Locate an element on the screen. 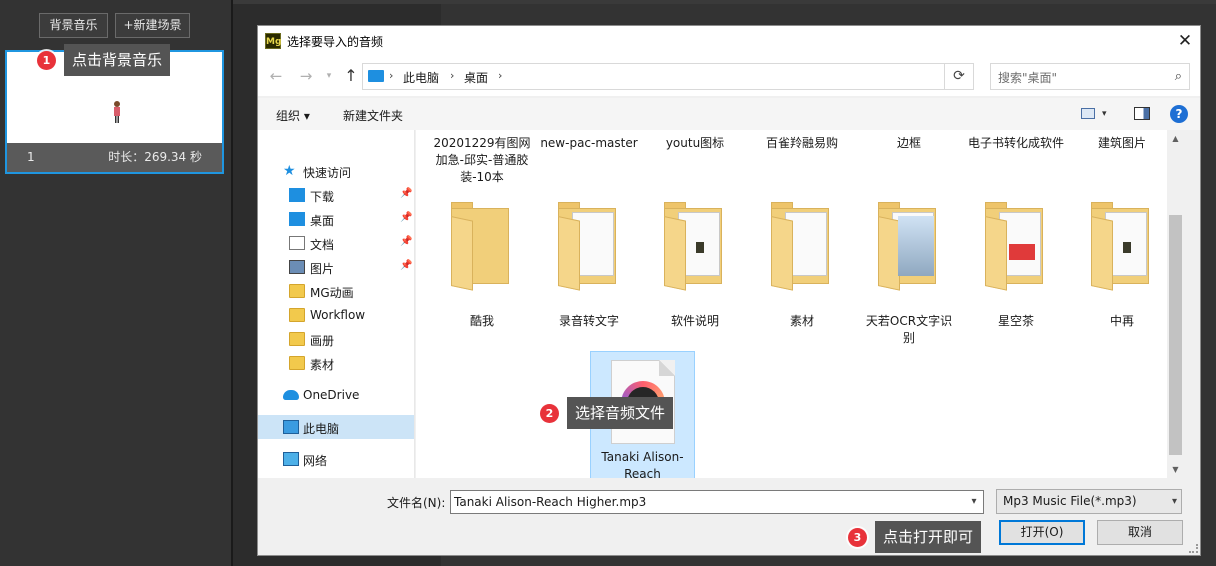  dialog-titlebar: Mg 选择要导入的音频 ✕ is located at coordinates (729, 41).